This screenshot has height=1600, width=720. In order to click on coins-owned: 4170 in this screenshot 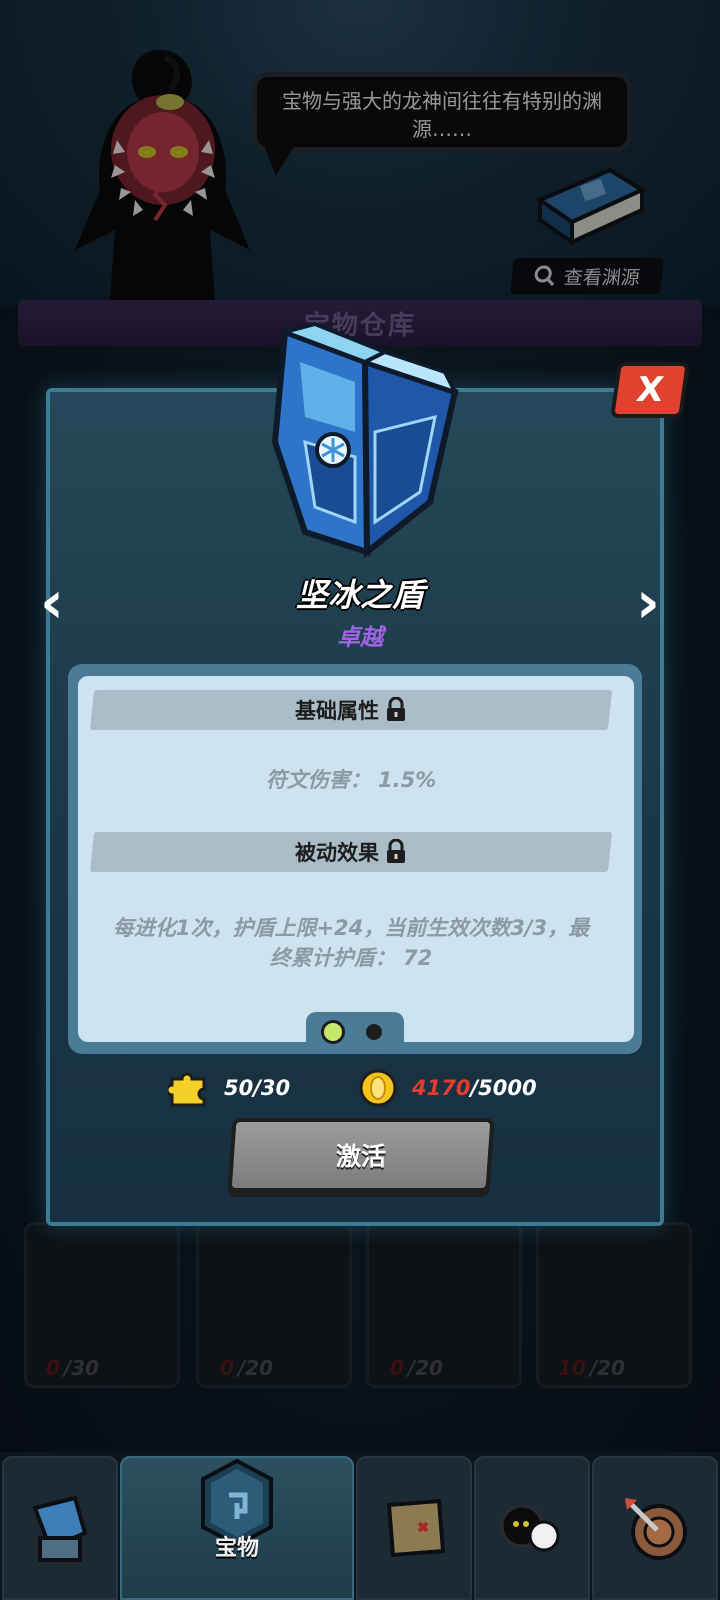, I will do `click(441, 1088)`.